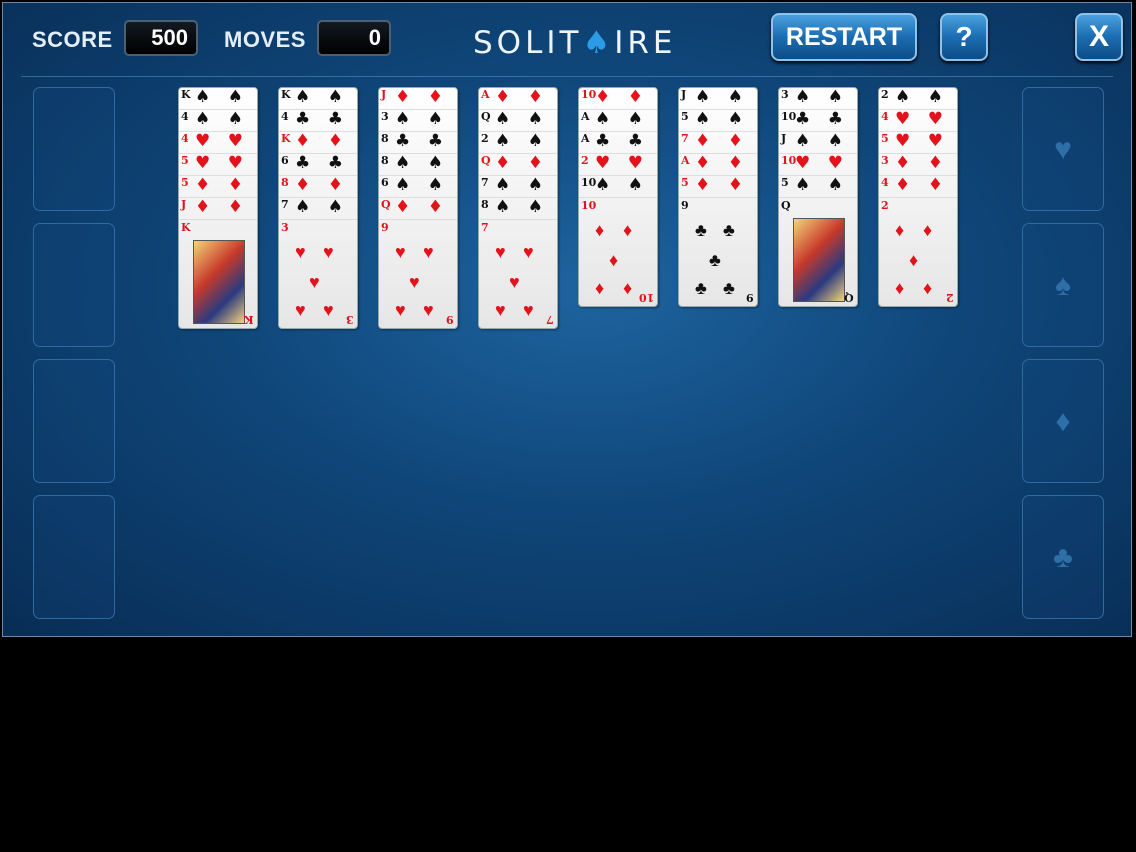 The height and width of the screenshot is (852, 1136). What do you see at coordinates (318, 143) in the screenshot?
I see `playing-card: K ♦ ♦` at bounding box center [318, 143].